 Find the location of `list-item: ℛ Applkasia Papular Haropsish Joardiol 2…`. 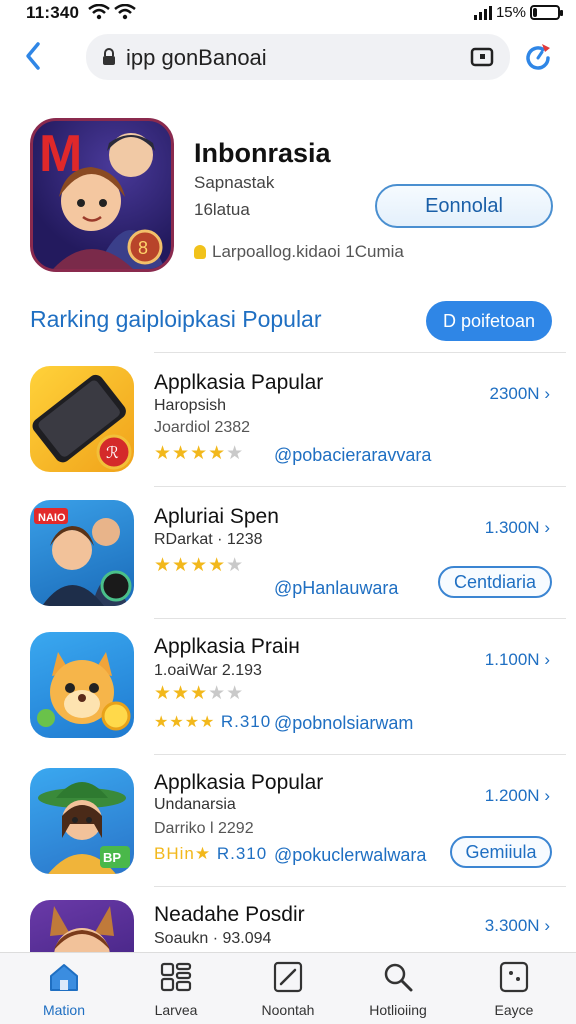

list-item: ℛ Applkasia Papular Haropsish Joardiol 2… is located at coordinates (288, 418).